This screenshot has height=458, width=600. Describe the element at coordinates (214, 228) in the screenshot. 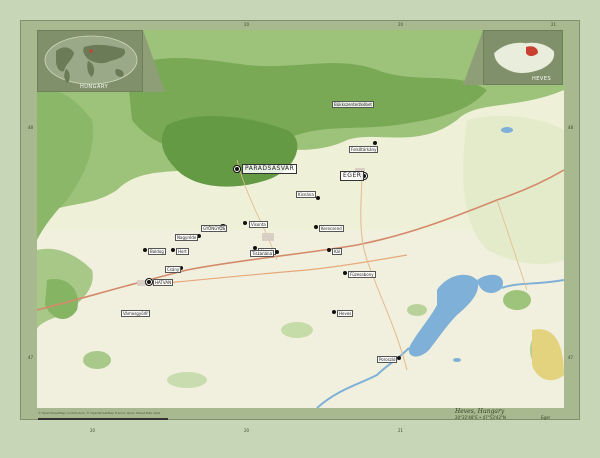

I see `place-label: GYÖNGYÖS` at that location.